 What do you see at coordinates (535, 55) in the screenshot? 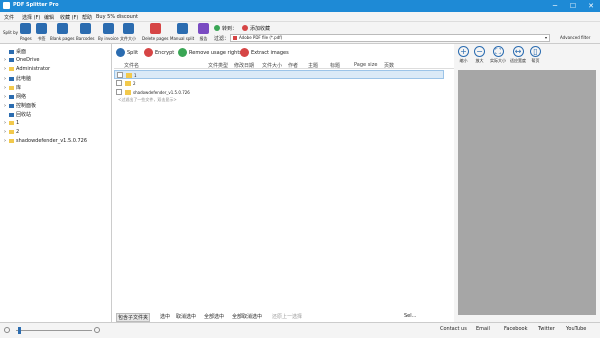
I see `page-button: ▯ 帮页` at bounding box center [535, 55].